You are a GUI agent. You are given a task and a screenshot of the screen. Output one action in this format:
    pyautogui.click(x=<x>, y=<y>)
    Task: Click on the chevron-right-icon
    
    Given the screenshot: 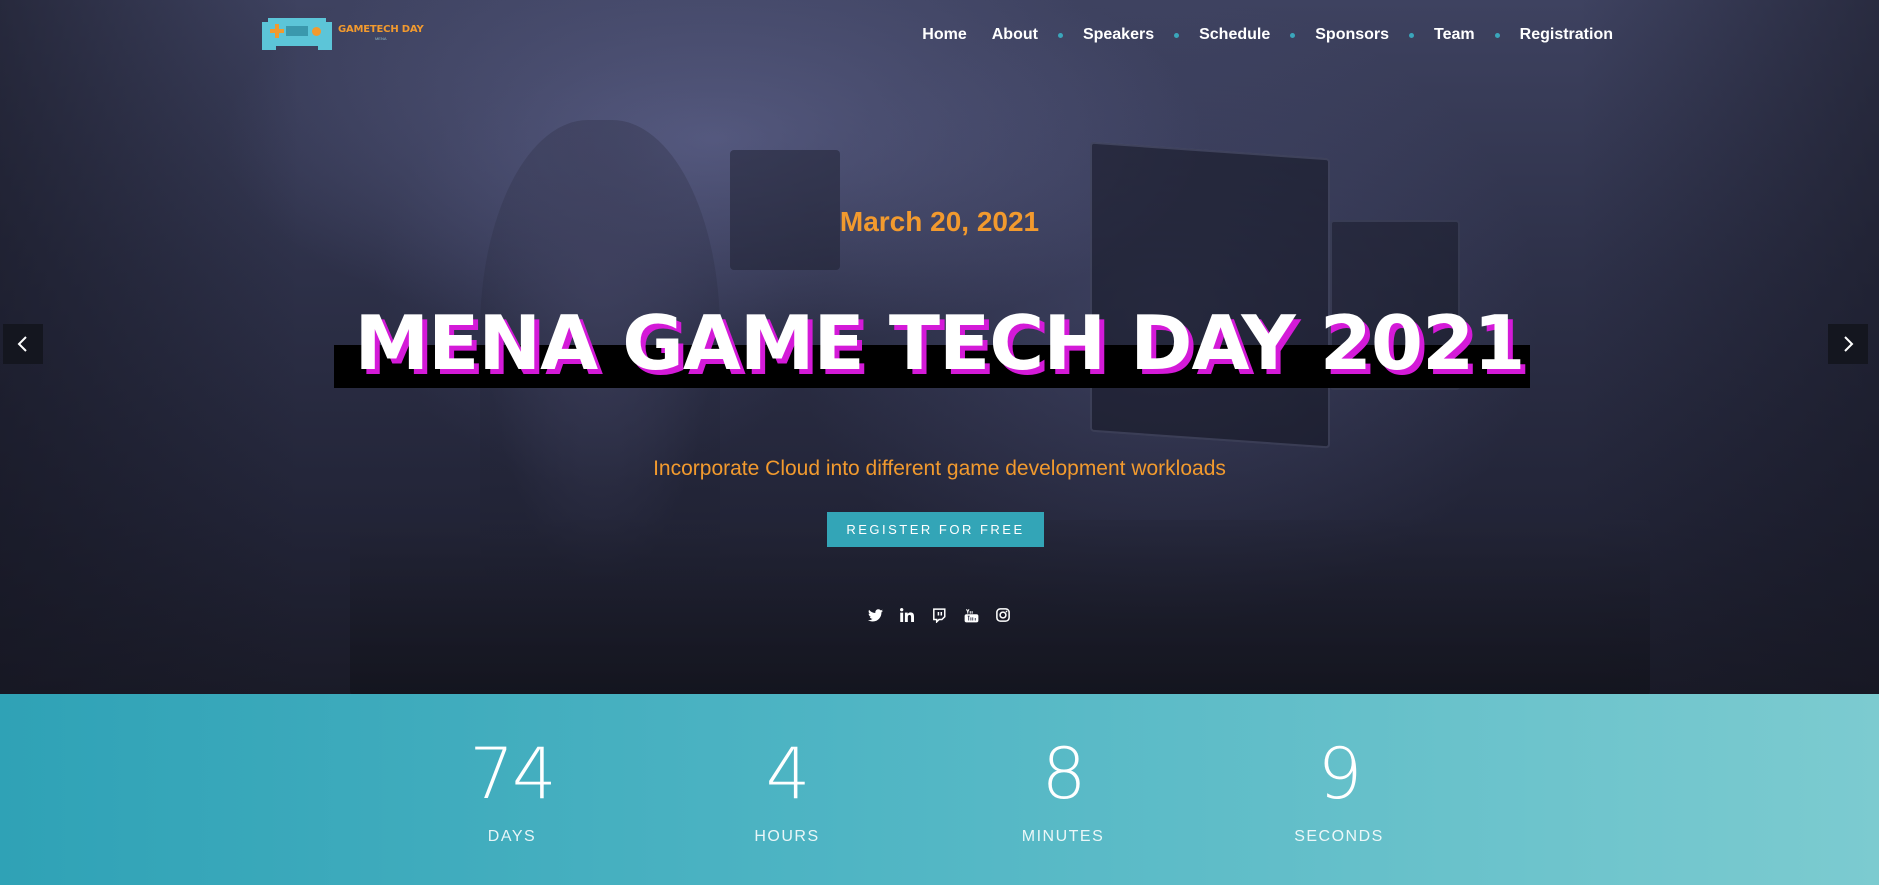 What is the action you would take?
    pyautogui.click(x=1849, y=344)
    